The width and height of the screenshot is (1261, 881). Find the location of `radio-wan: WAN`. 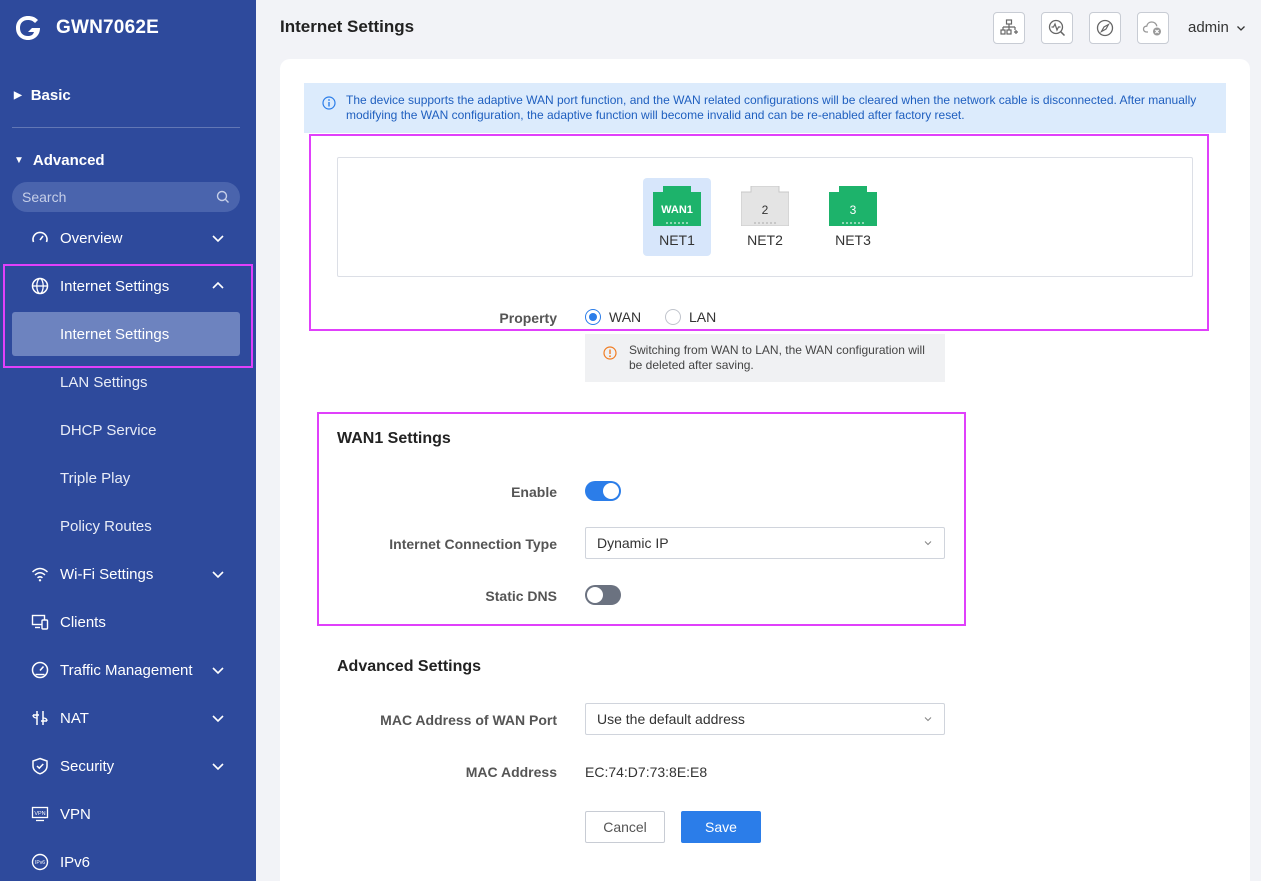

radio-wan: WAN is located at coordinates (613, 317).